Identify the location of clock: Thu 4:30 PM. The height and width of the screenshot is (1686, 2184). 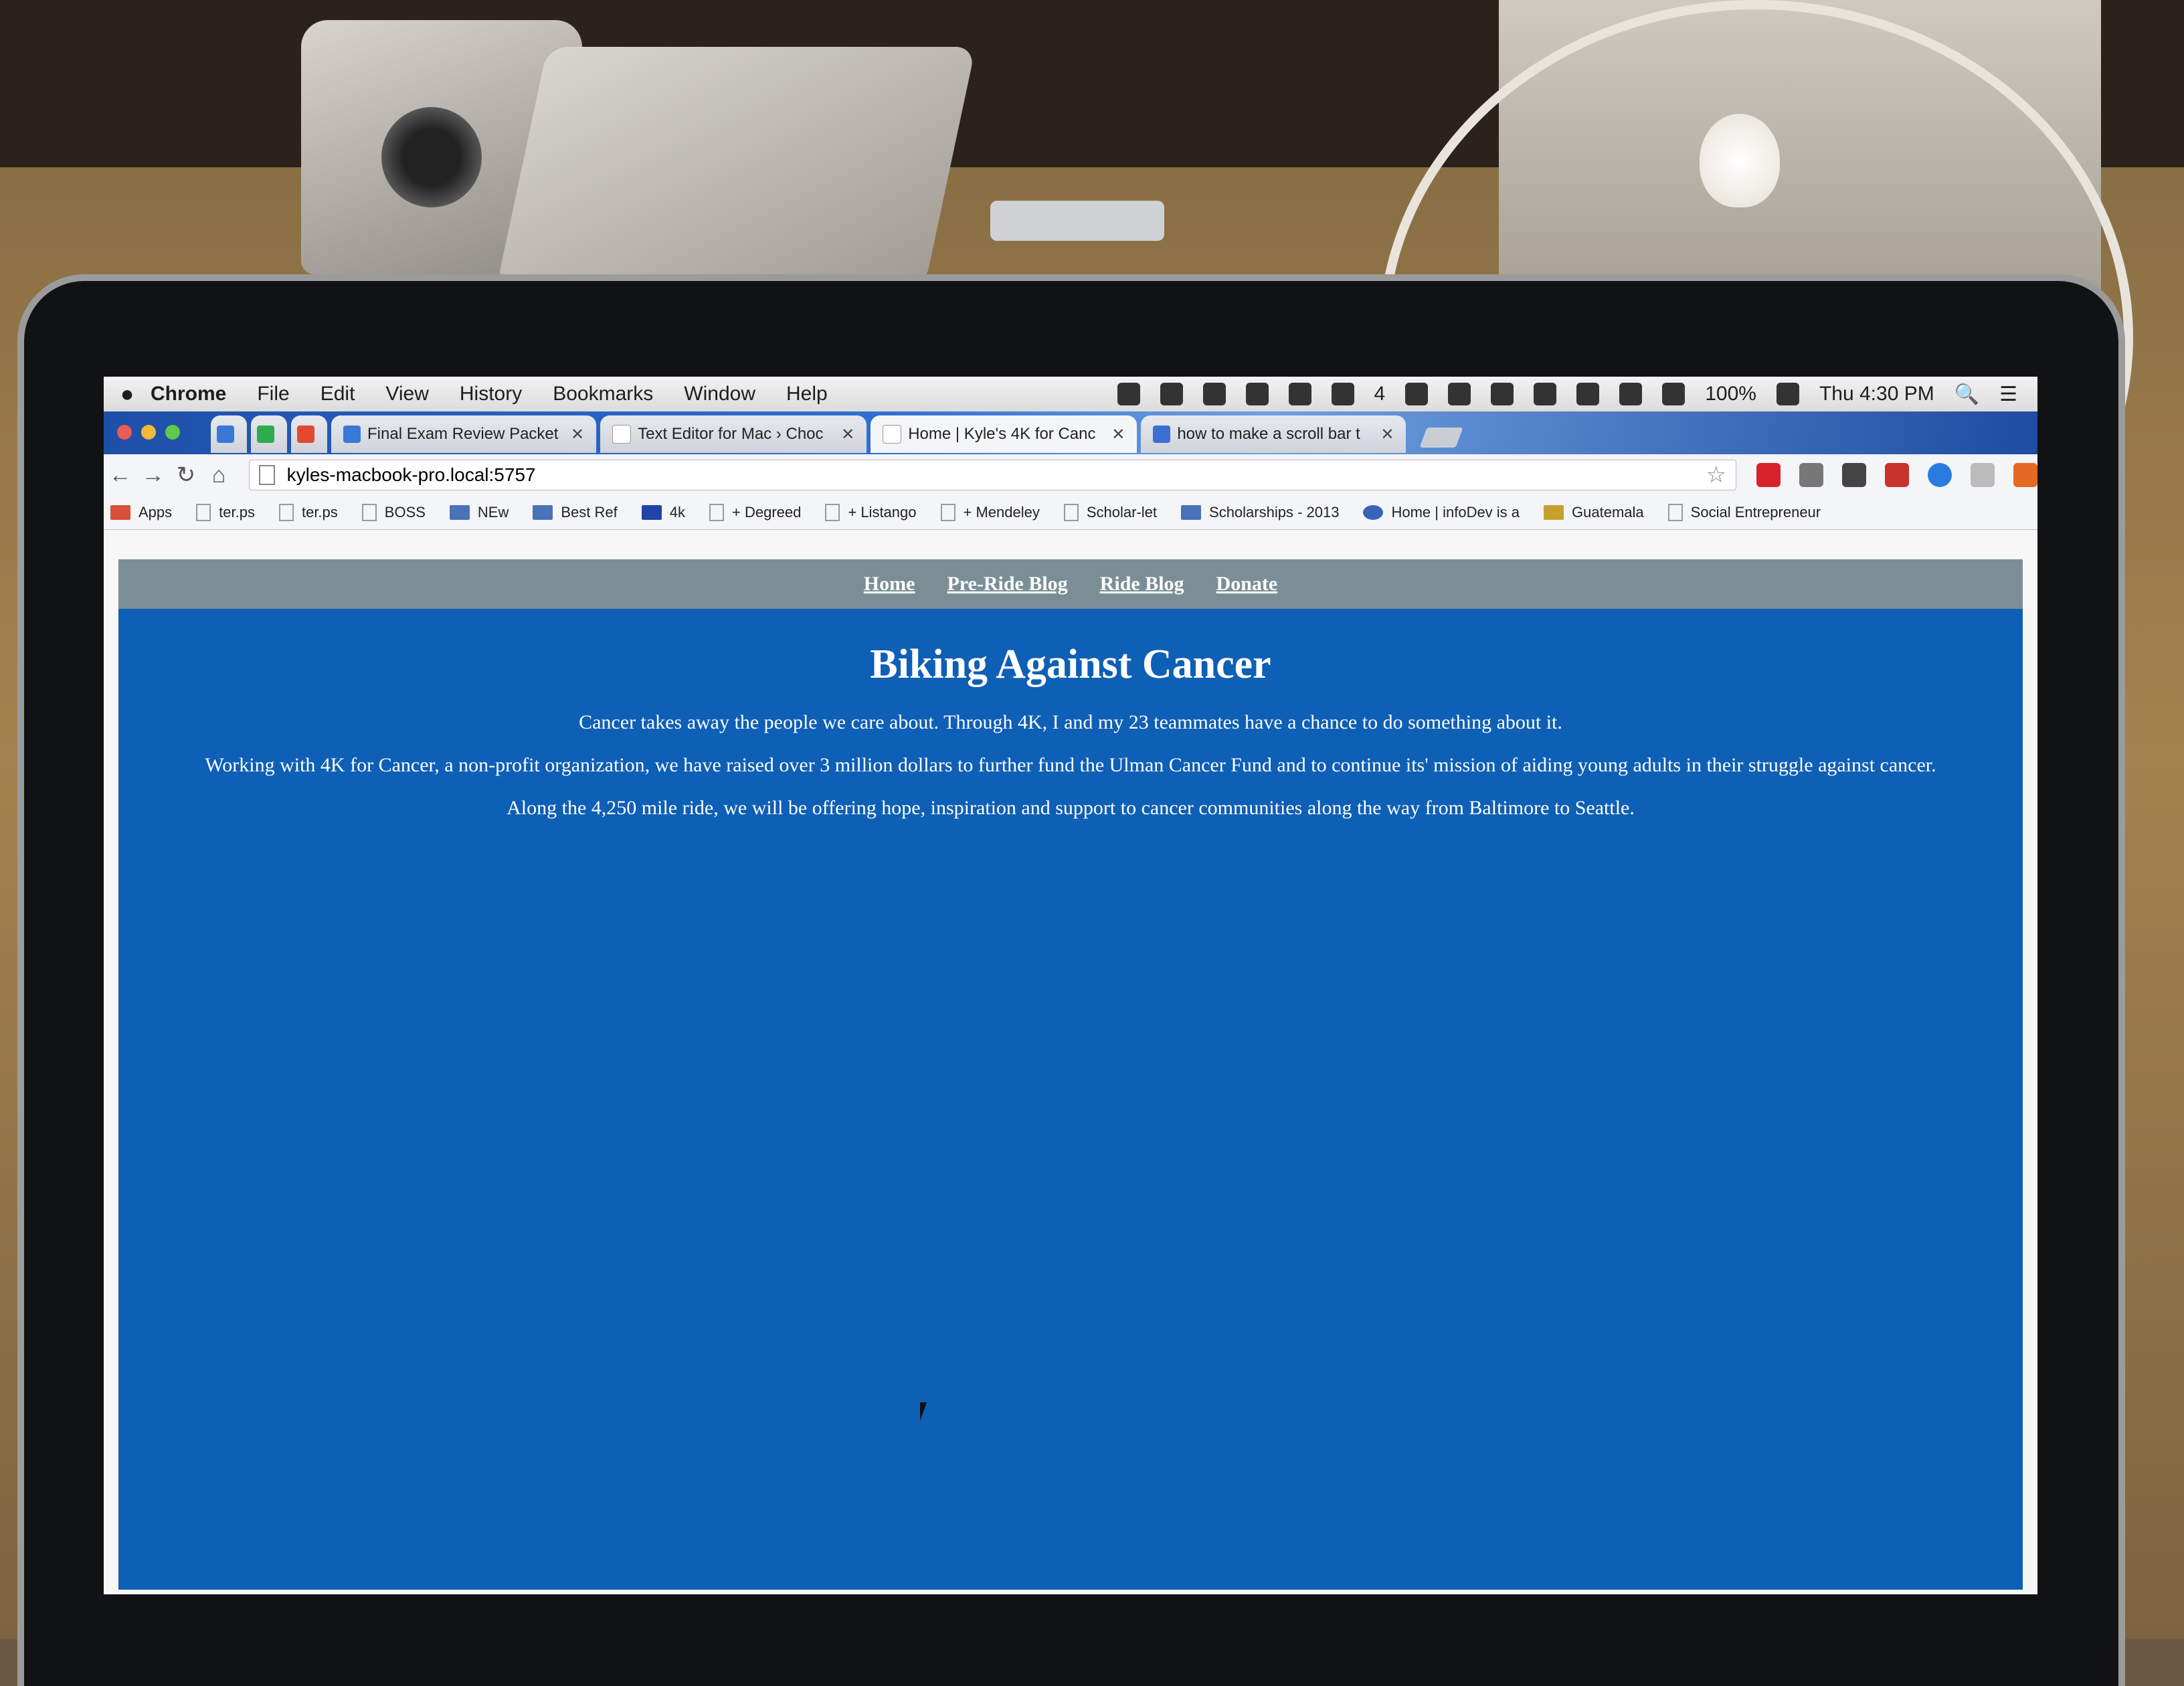
(1876, 394).